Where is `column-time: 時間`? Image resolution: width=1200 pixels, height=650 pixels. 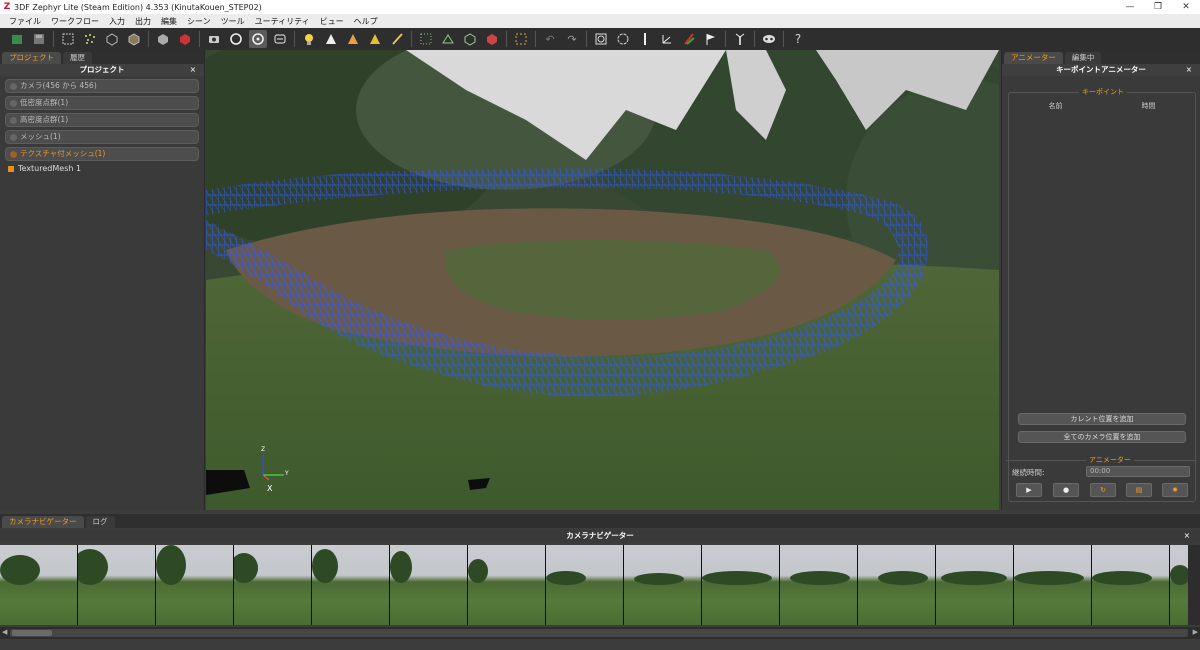
column-time: 時間 is located at coordinates (1148, 106).